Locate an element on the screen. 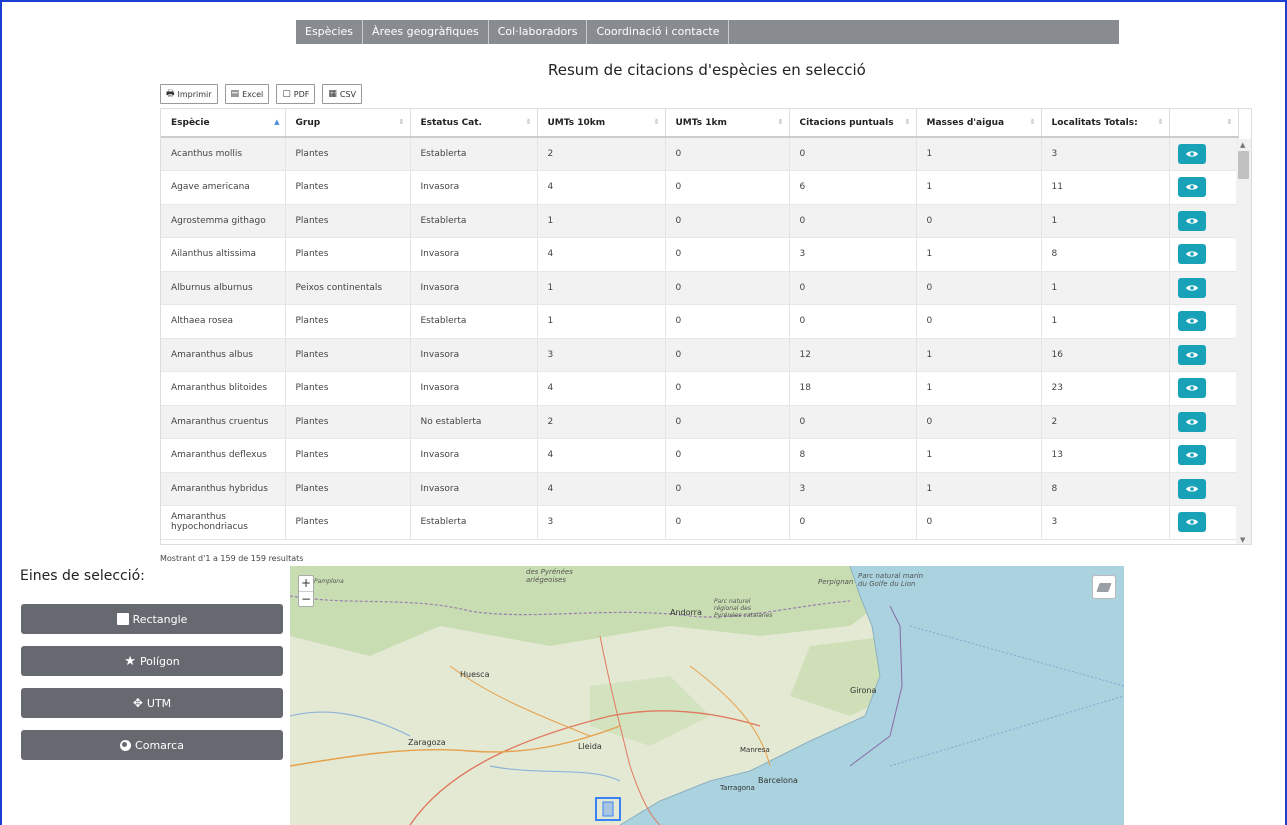  table-cell: Plantes is located at coordinates (348, 522).